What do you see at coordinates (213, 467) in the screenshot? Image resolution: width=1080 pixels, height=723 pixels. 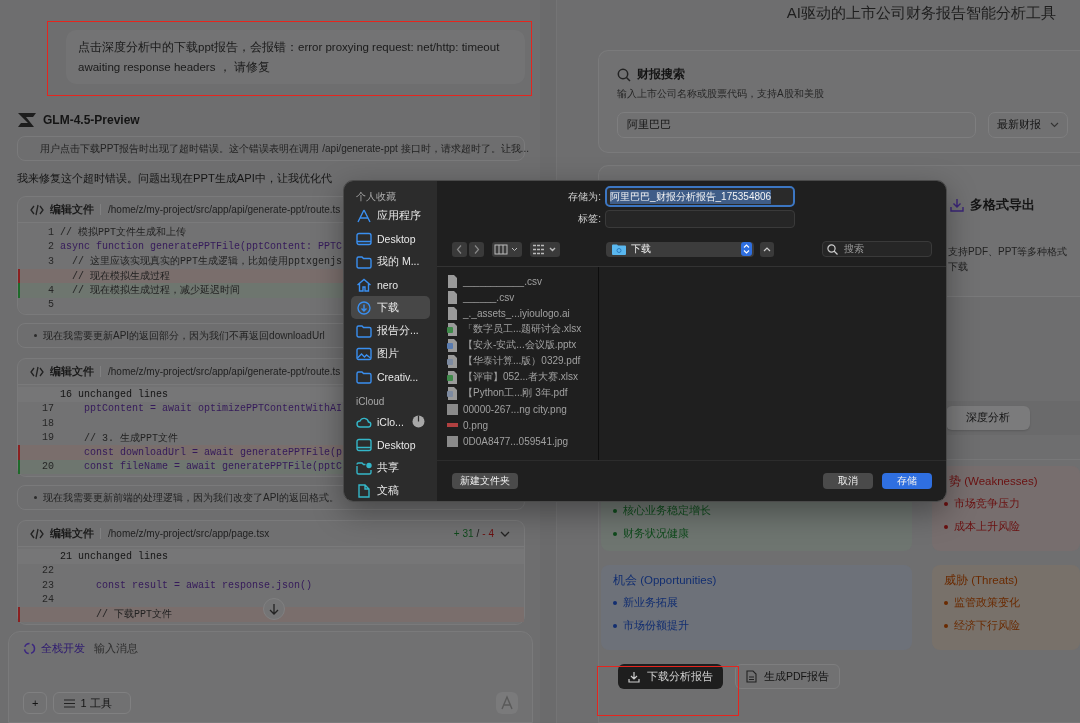 I see `code-line: const fileName = await generatePPTFile(pptC` at bounding box center [213, 467].